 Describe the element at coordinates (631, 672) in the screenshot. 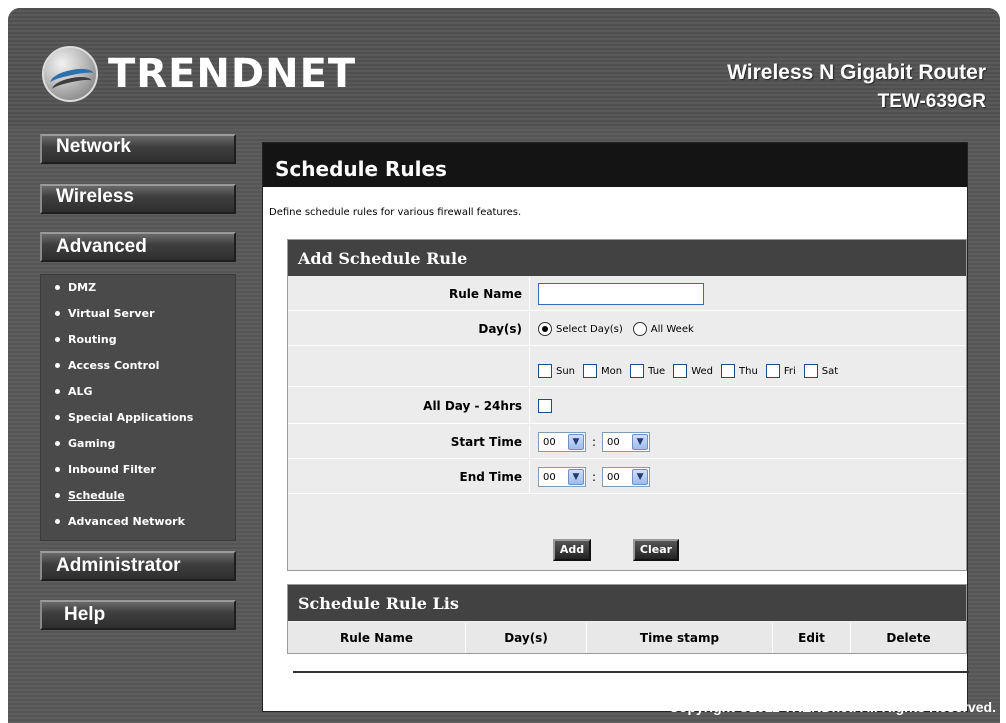

I see `list-divider` at that location.